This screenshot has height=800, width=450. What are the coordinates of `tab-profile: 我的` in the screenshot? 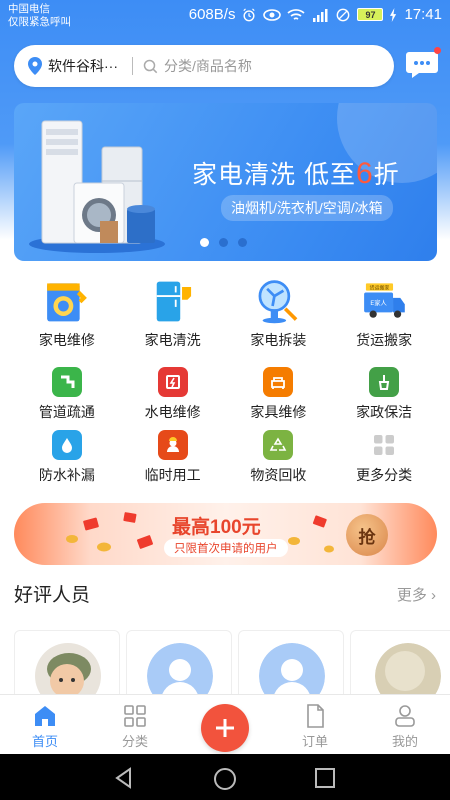 It's located at (405, 726).